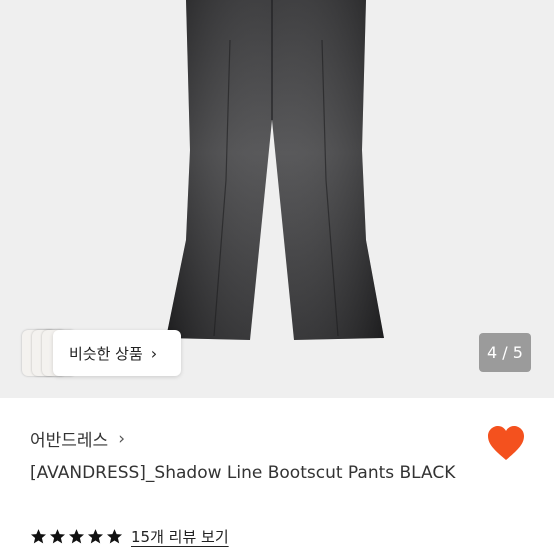 The width and height of the screenshot is (554, 554). Describe the element at coordinates (129, 536) in the screenshot. I see `rating-row: 15개 리뷰 보기` at that location.